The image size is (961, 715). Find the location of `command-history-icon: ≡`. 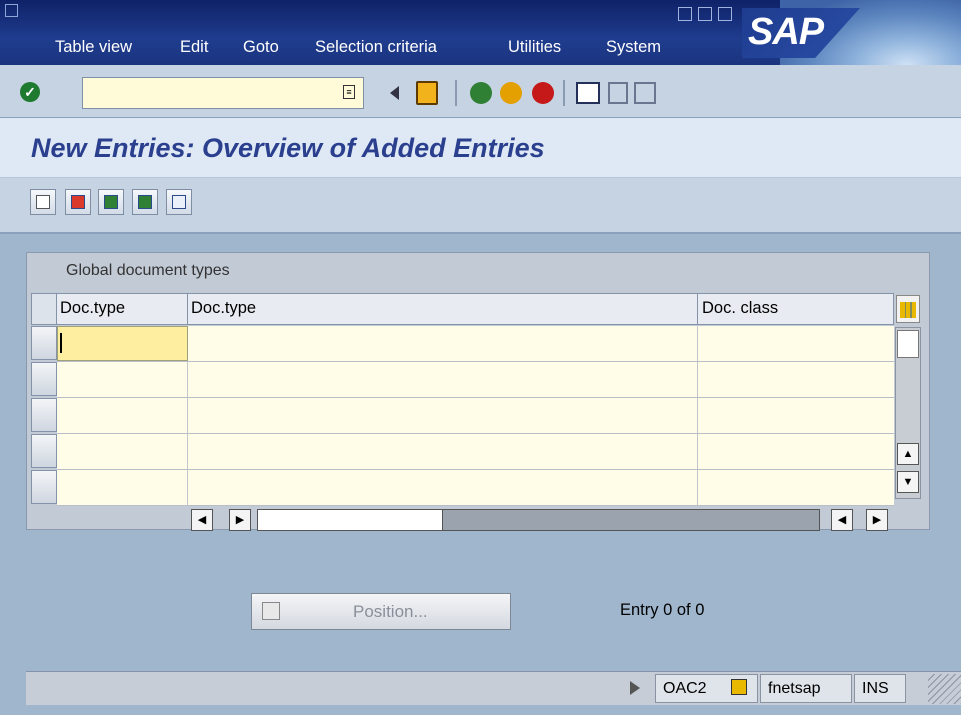

command-history-icon: ≡ is located at coordinates (349, 92).